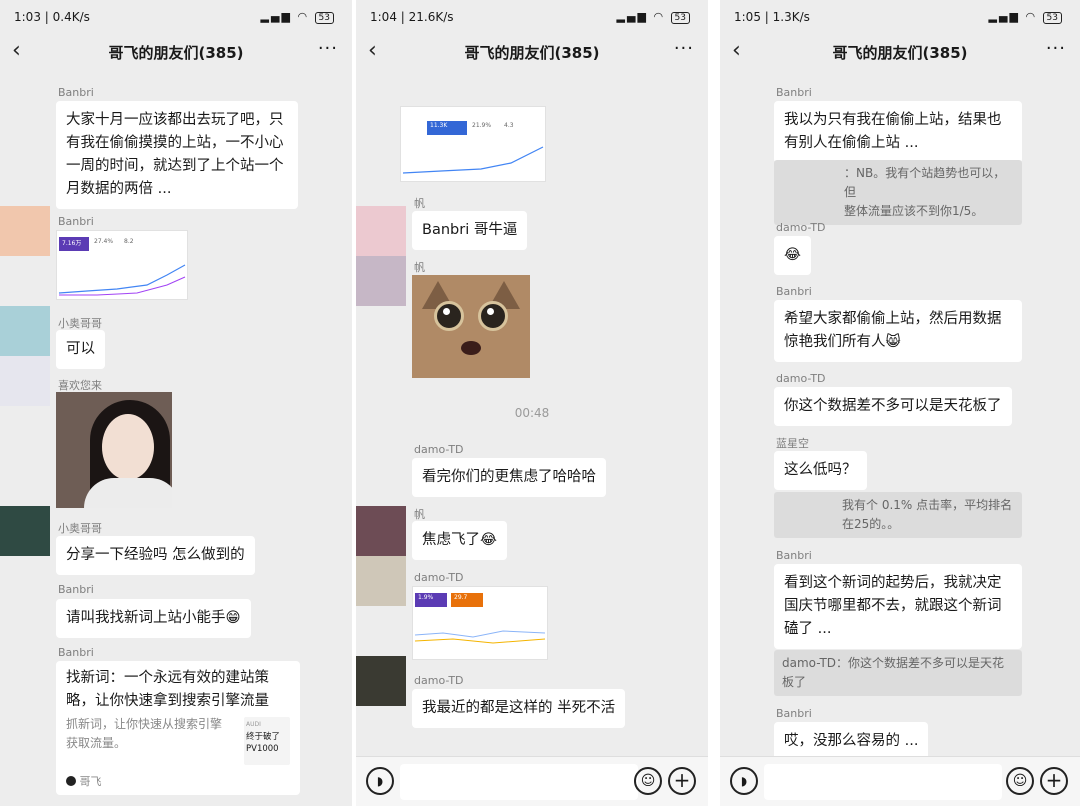 This screenshot has height=806, width=1080. I want to click on chart-screenshot-image: 1.9% 29.7, so click(480, 623).